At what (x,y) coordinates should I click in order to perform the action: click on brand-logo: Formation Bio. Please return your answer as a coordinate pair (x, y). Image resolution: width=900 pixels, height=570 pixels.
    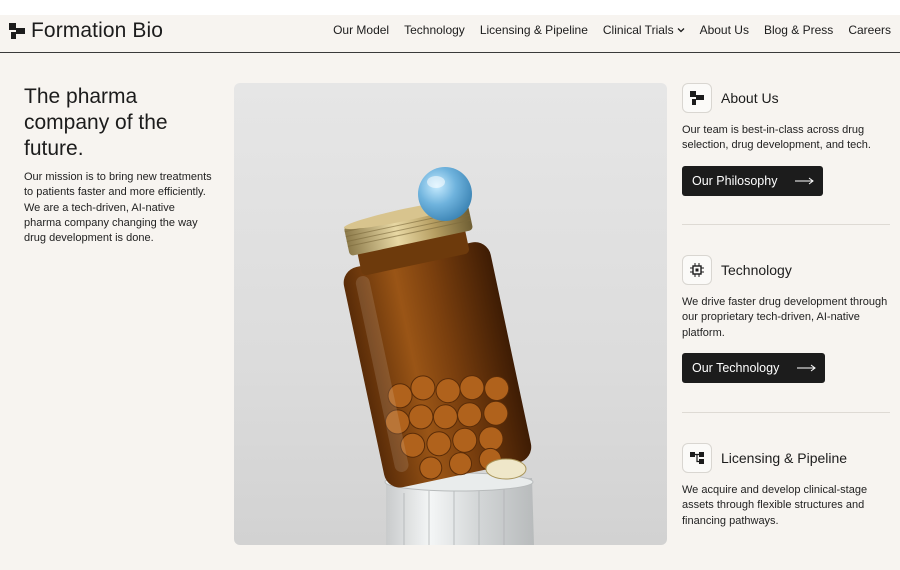
    Looking at the image, I should click on (86, 31).